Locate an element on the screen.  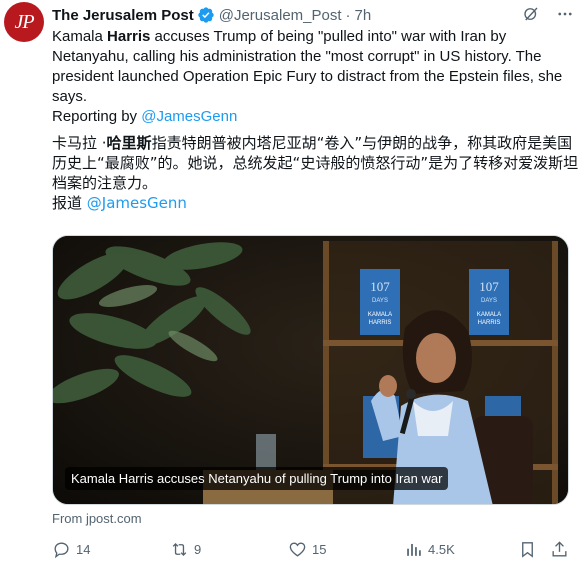
avatar: JP is located at coordinates (24, 22).